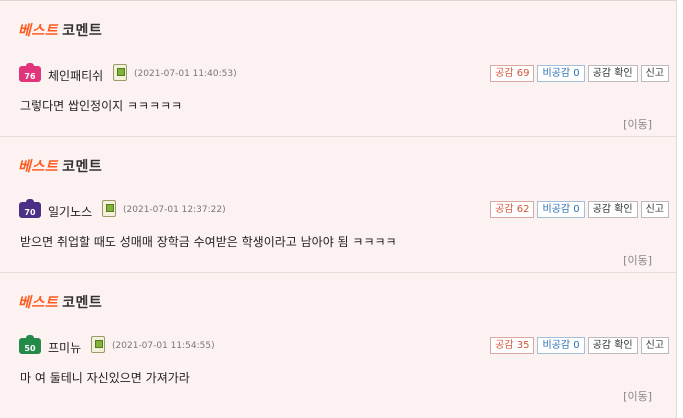  Describe the element at coordinates (185, 74) in the screenshot. I see `comment-date: (2021-07-01 11:40:53)` at that location.